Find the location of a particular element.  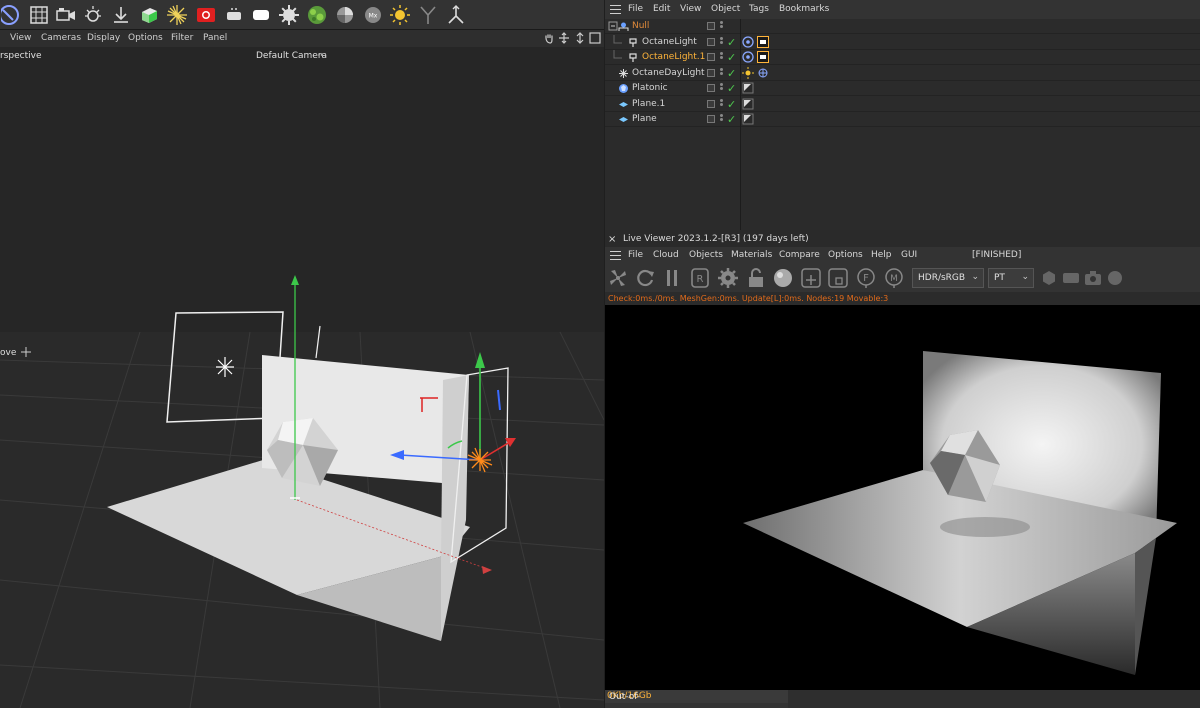

sun-tag-icon is located at coordinates (748, 72).